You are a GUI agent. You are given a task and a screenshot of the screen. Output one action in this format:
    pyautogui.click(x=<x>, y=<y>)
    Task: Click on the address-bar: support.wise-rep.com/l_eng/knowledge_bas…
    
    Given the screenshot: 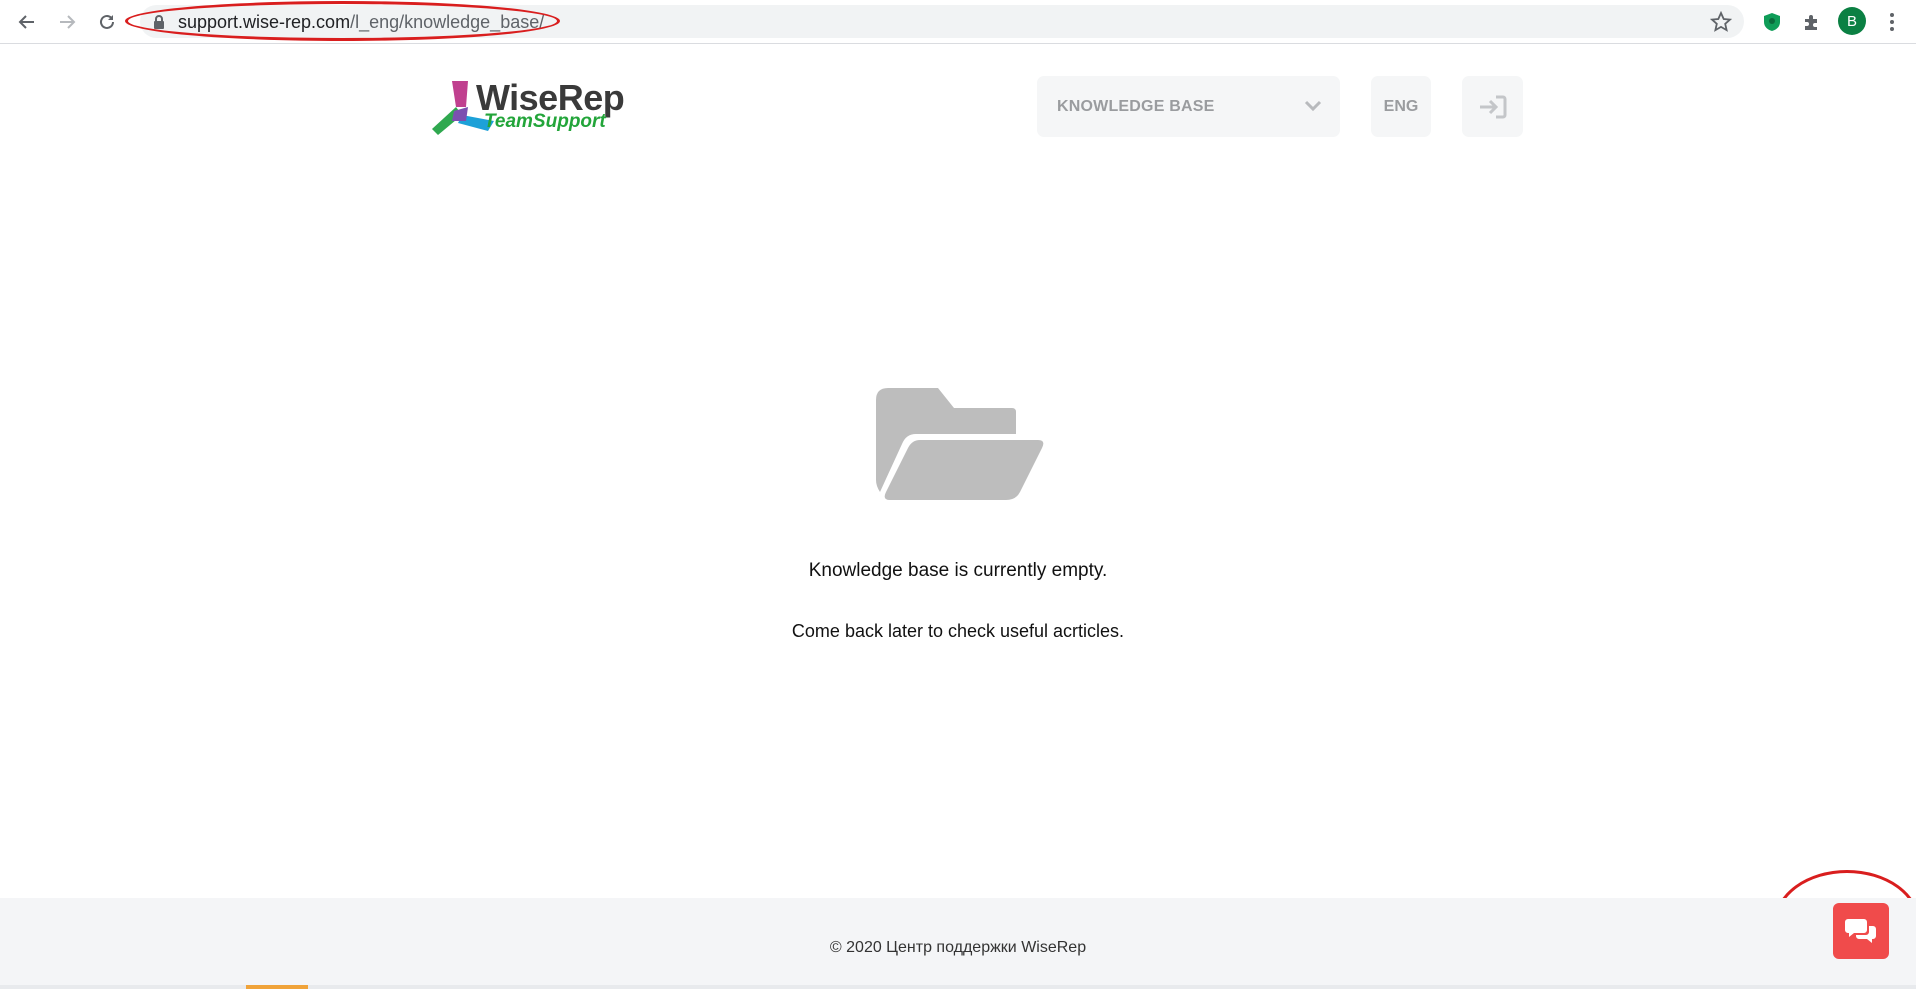 What is the action you would take?
    pyautogui.click(x=942, y=21)
    